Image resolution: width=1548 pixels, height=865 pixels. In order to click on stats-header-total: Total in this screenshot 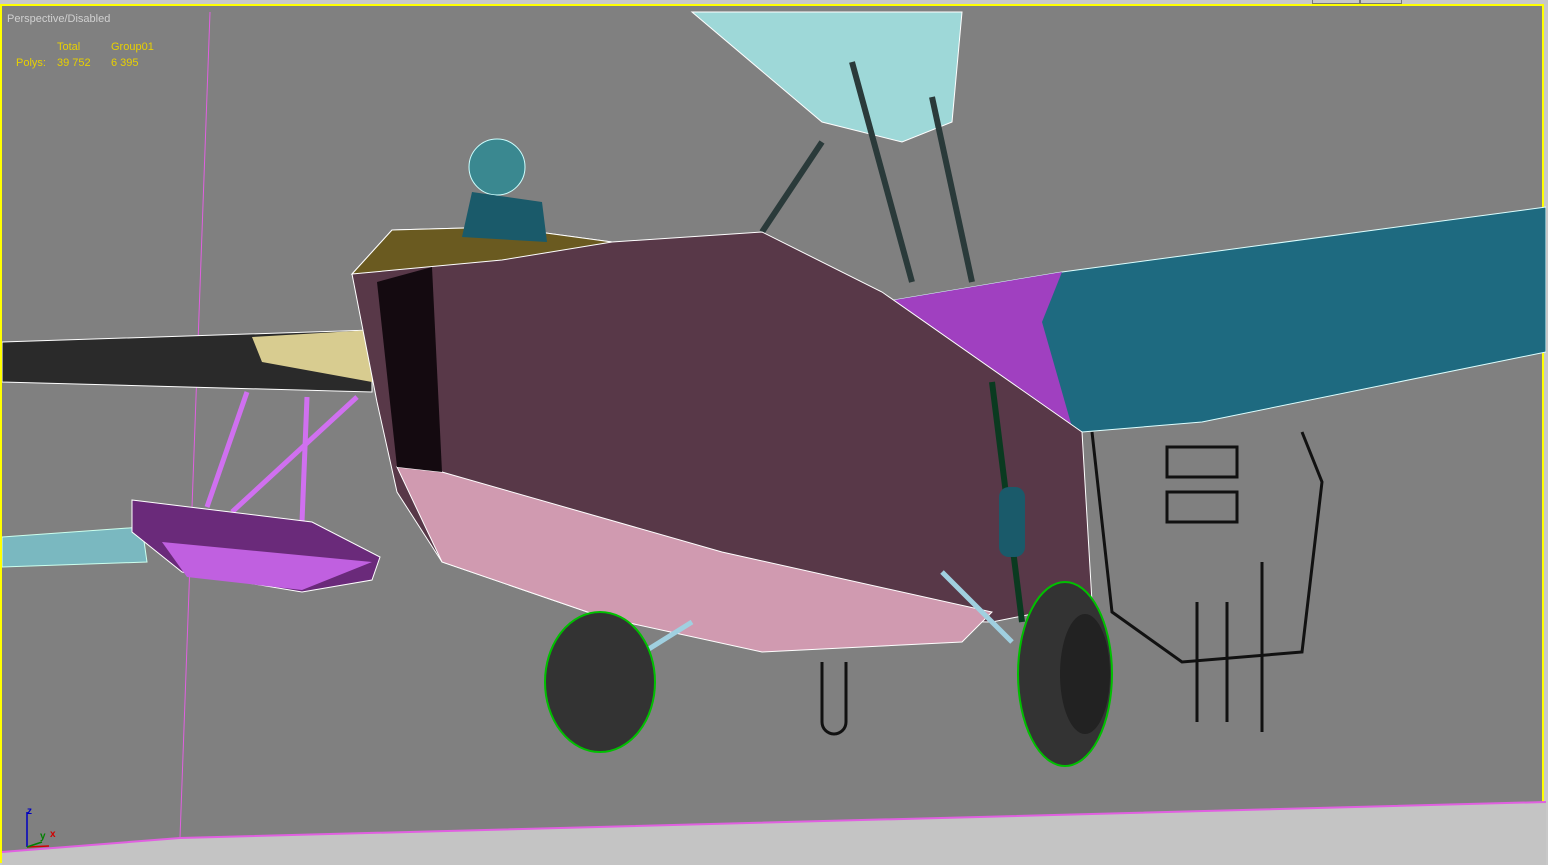, I will do `click(69, 47)`.